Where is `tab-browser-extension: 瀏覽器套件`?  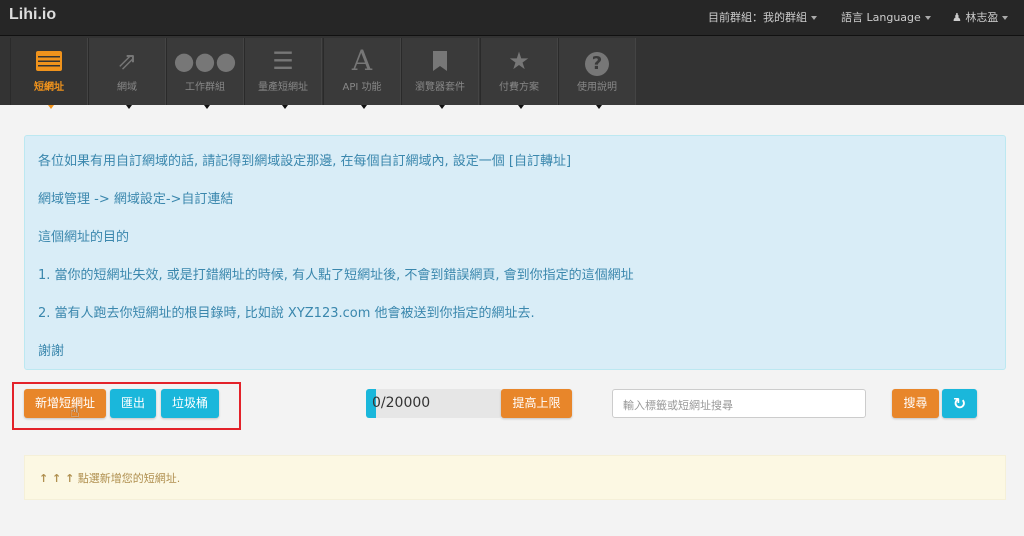 tab-browser-extension: 瀏覽器套件 is located at coordinates (440, 73).